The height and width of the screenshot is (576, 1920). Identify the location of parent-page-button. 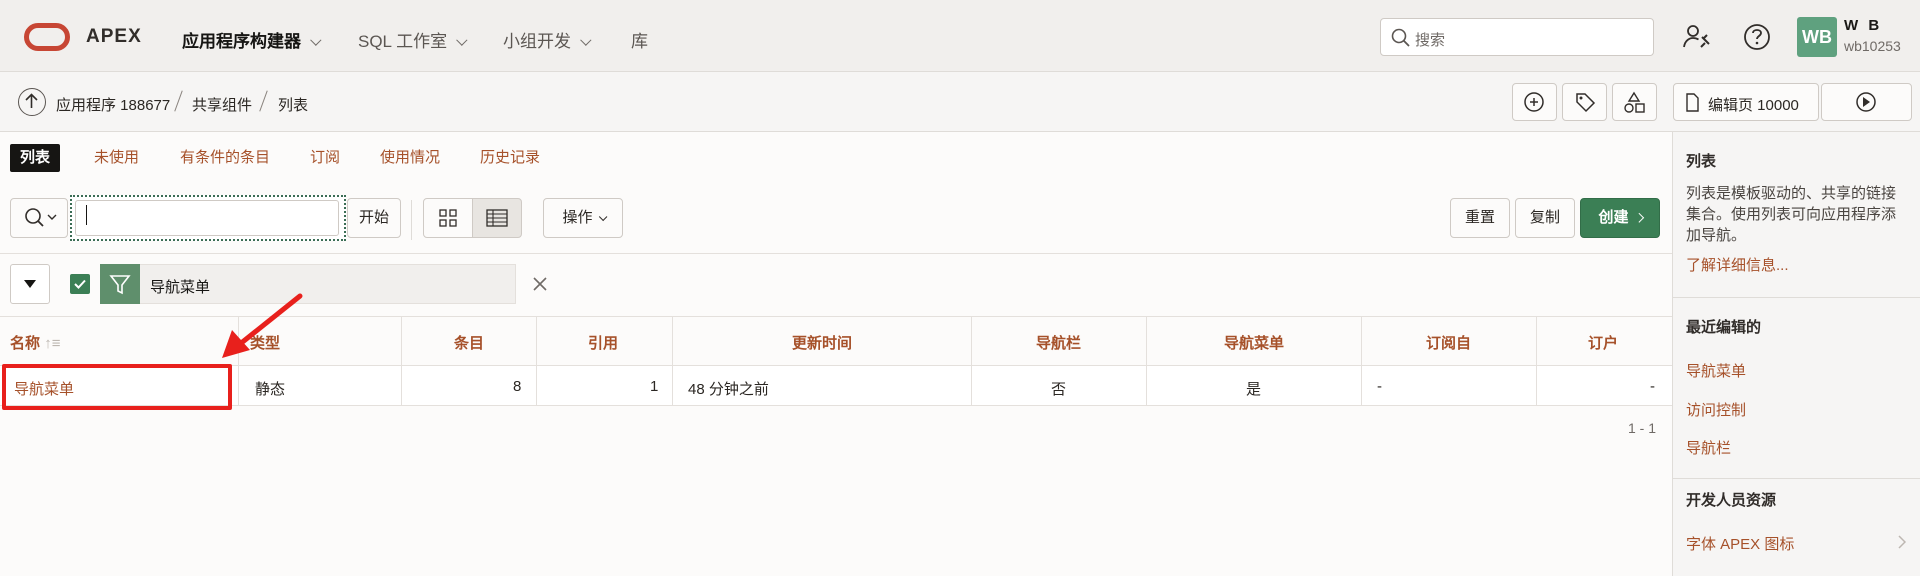
(32, 102).